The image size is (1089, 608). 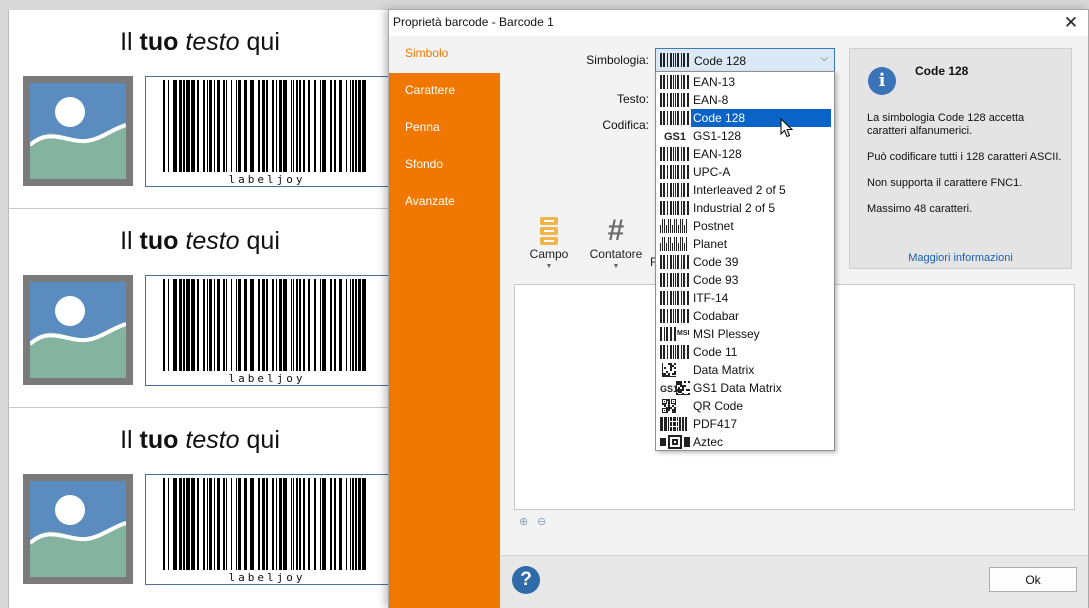 What do you see at coordinates (444, 91) in the screenshot?
I see `sidebar-item-carattere: Carattere` at bounding box center [444, 91].